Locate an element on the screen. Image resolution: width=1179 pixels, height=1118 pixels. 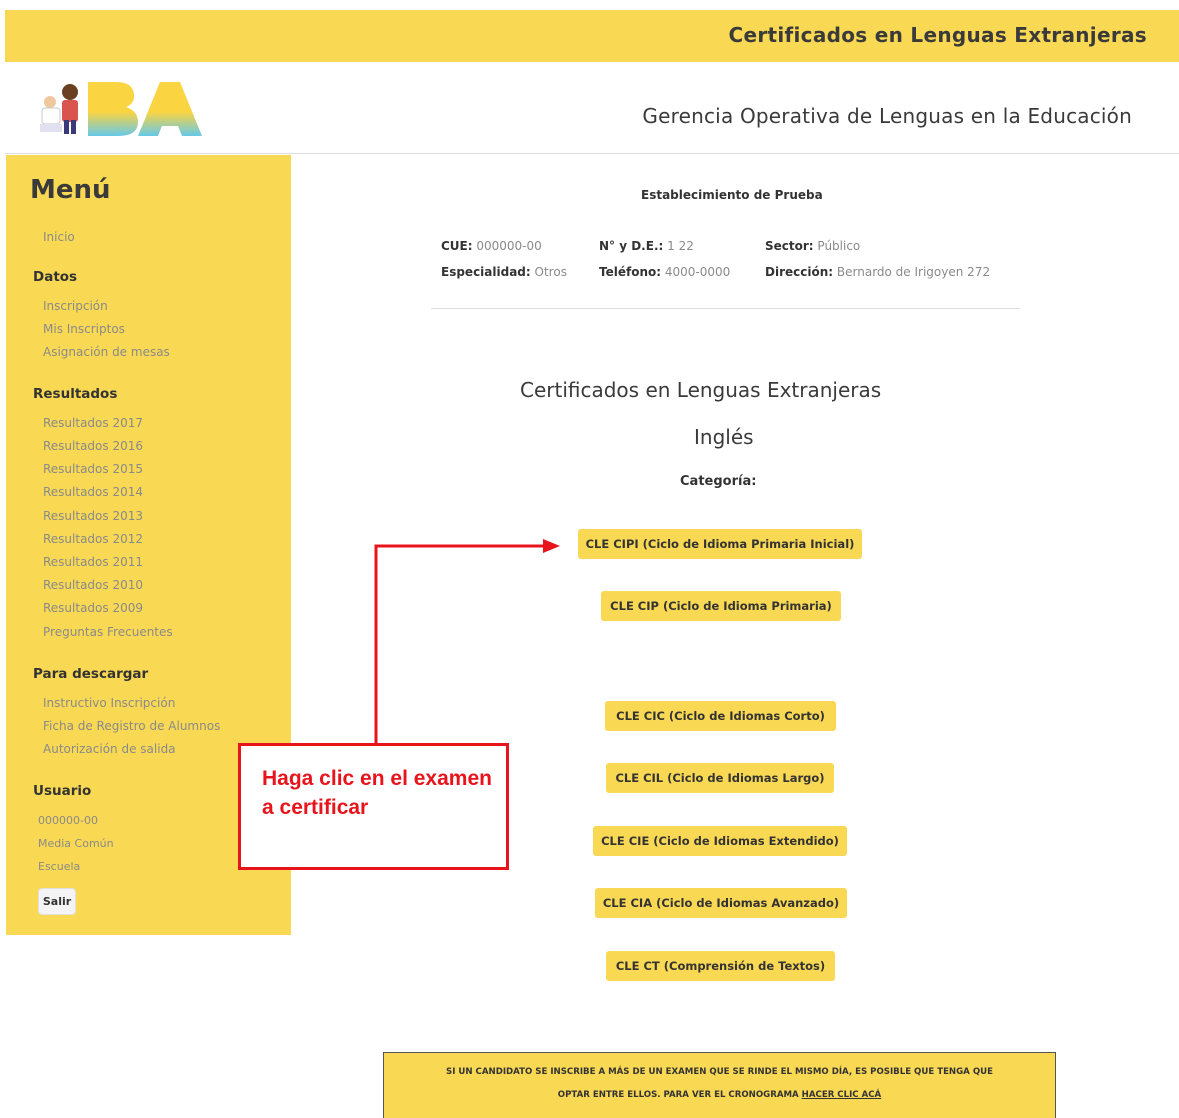
instruction-callout: Haga clic en el examen a certificar is located at coordinates (373, 806).